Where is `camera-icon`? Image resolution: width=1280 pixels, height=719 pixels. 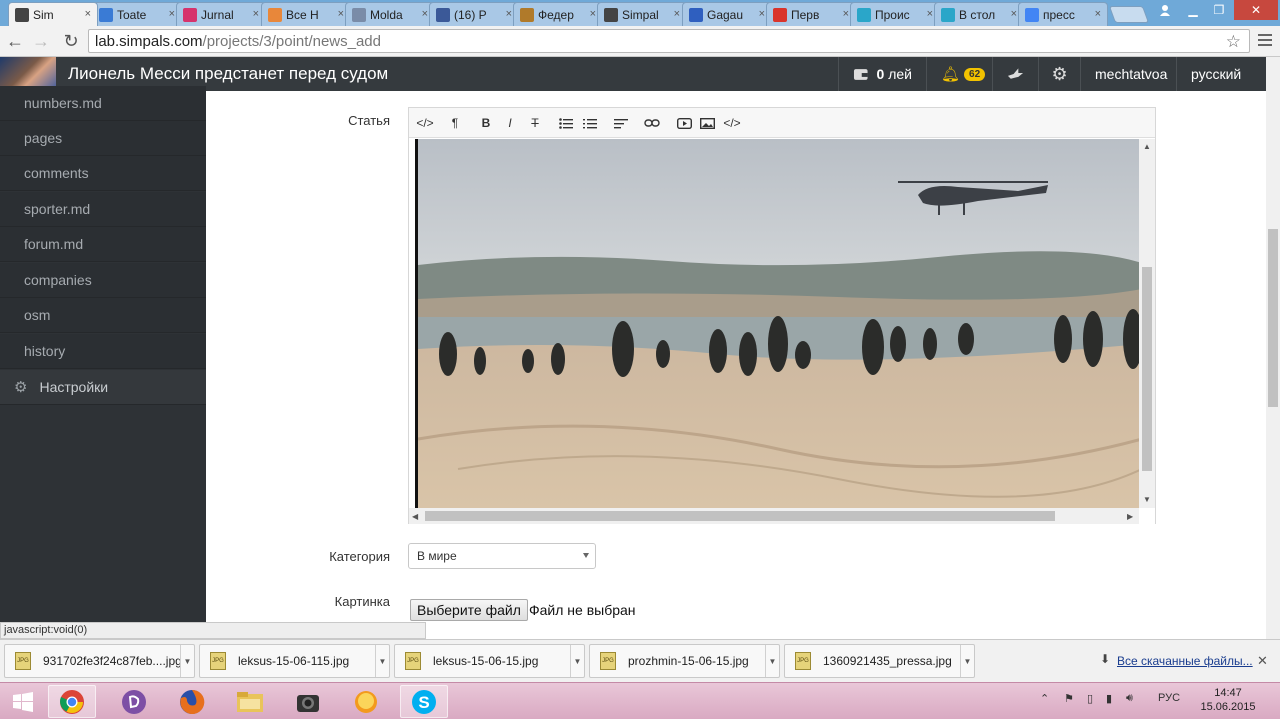
camera-icon is located at coordinates (308, 701).